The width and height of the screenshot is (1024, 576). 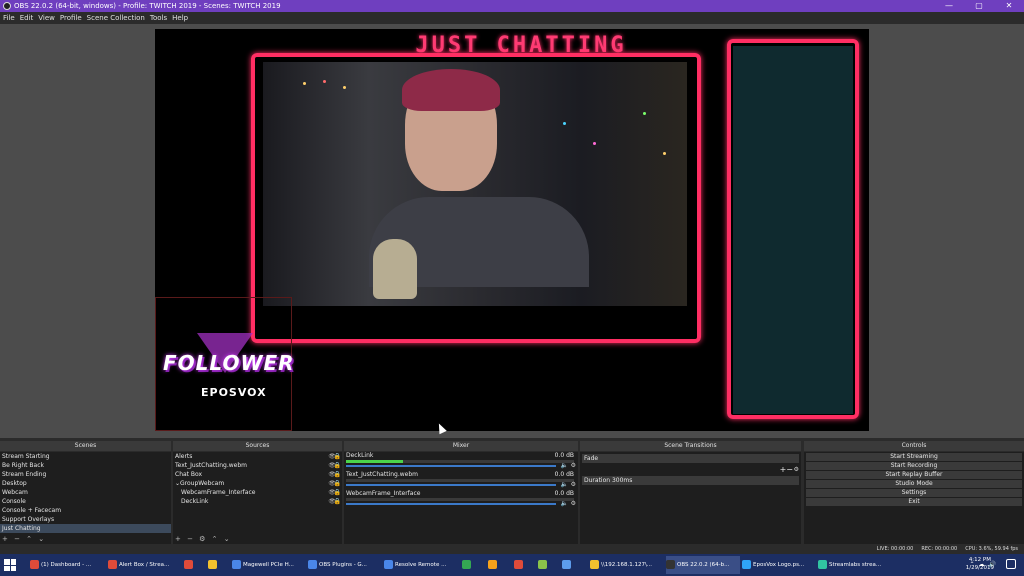 I want to click on duration-field: Duration 300ms, so click(x=690, y=480).